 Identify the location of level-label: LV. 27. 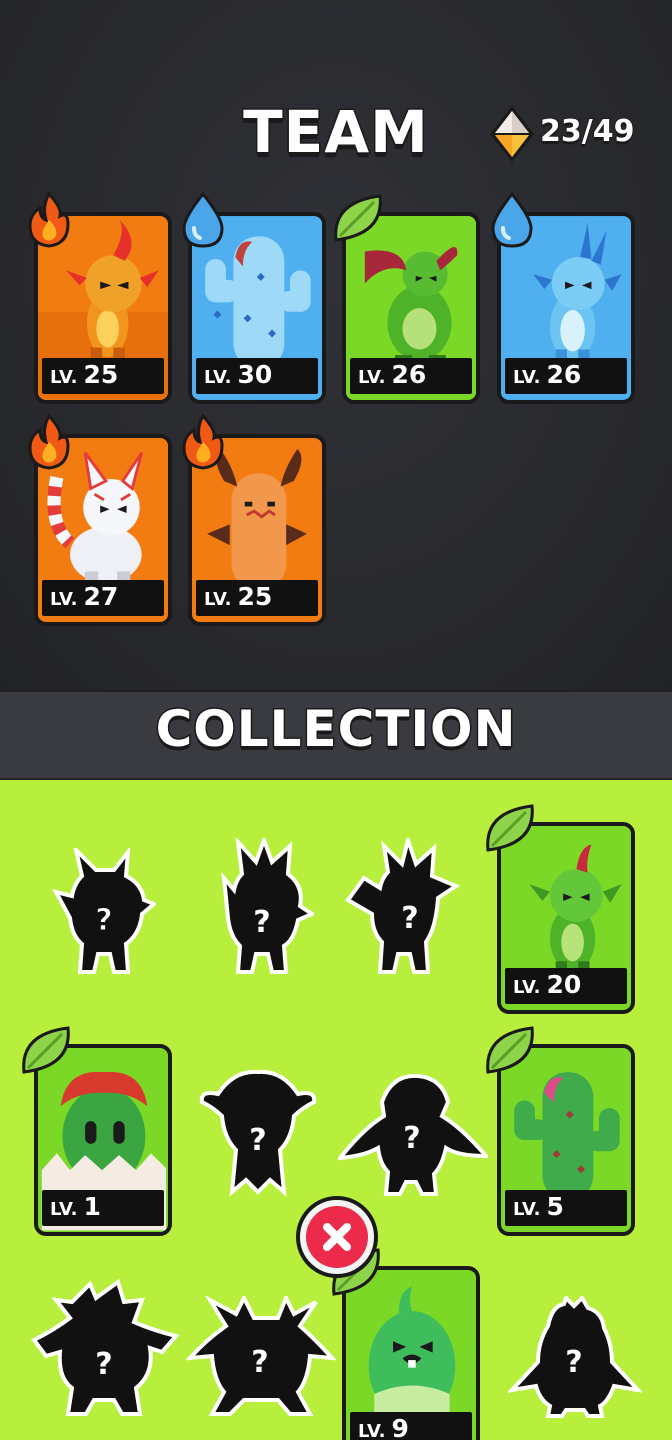
(103, 598).